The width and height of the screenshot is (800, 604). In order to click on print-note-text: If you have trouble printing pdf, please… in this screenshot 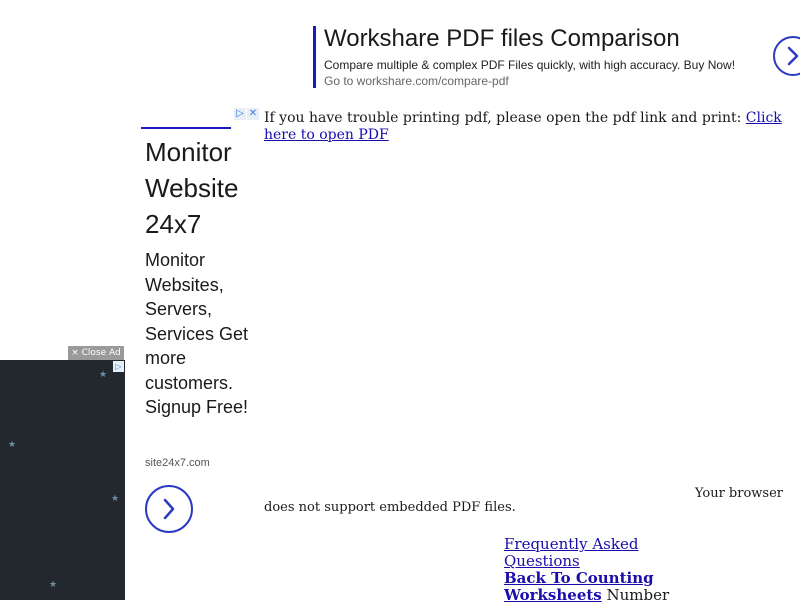, I will do `click(505, 118)`.